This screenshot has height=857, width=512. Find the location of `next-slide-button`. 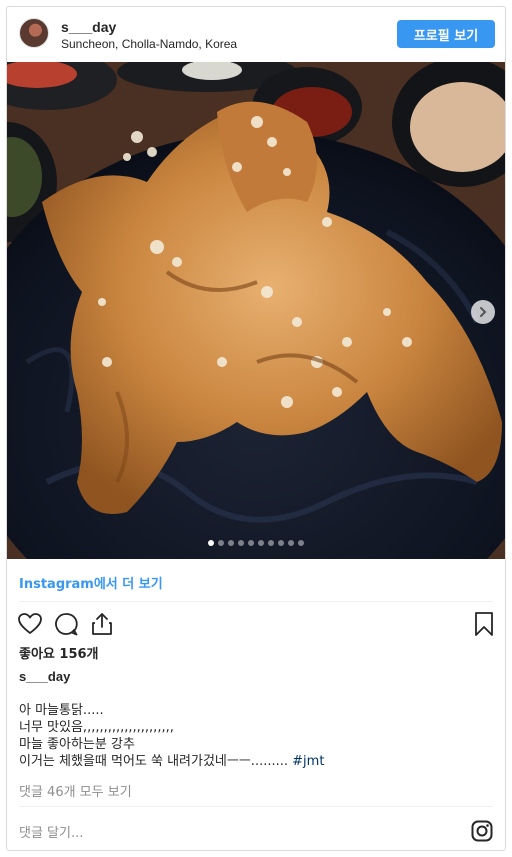

next-slide-button is located at coordinates (483, 312).